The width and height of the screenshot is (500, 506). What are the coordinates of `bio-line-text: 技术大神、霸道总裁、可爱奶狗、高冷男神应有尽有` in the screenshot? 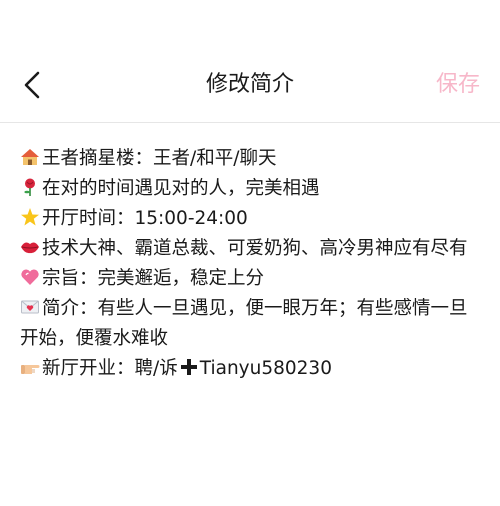 It's located at (255, 248).